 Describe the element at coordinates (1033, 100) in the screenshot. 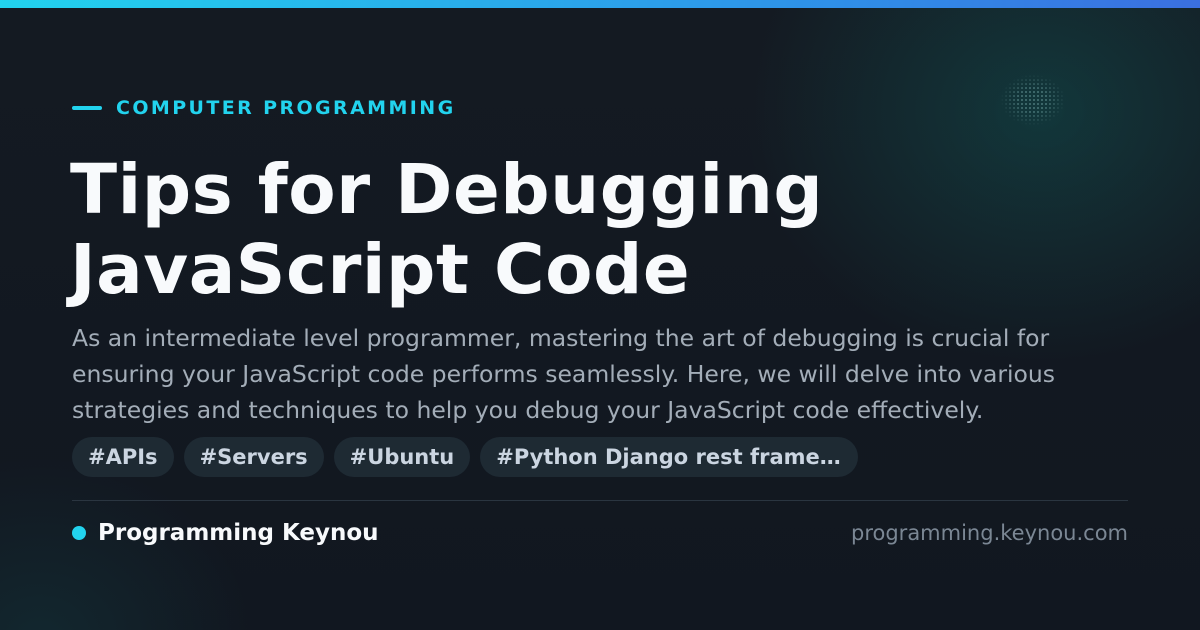

I see `decorative-dot-pattern` at that location.